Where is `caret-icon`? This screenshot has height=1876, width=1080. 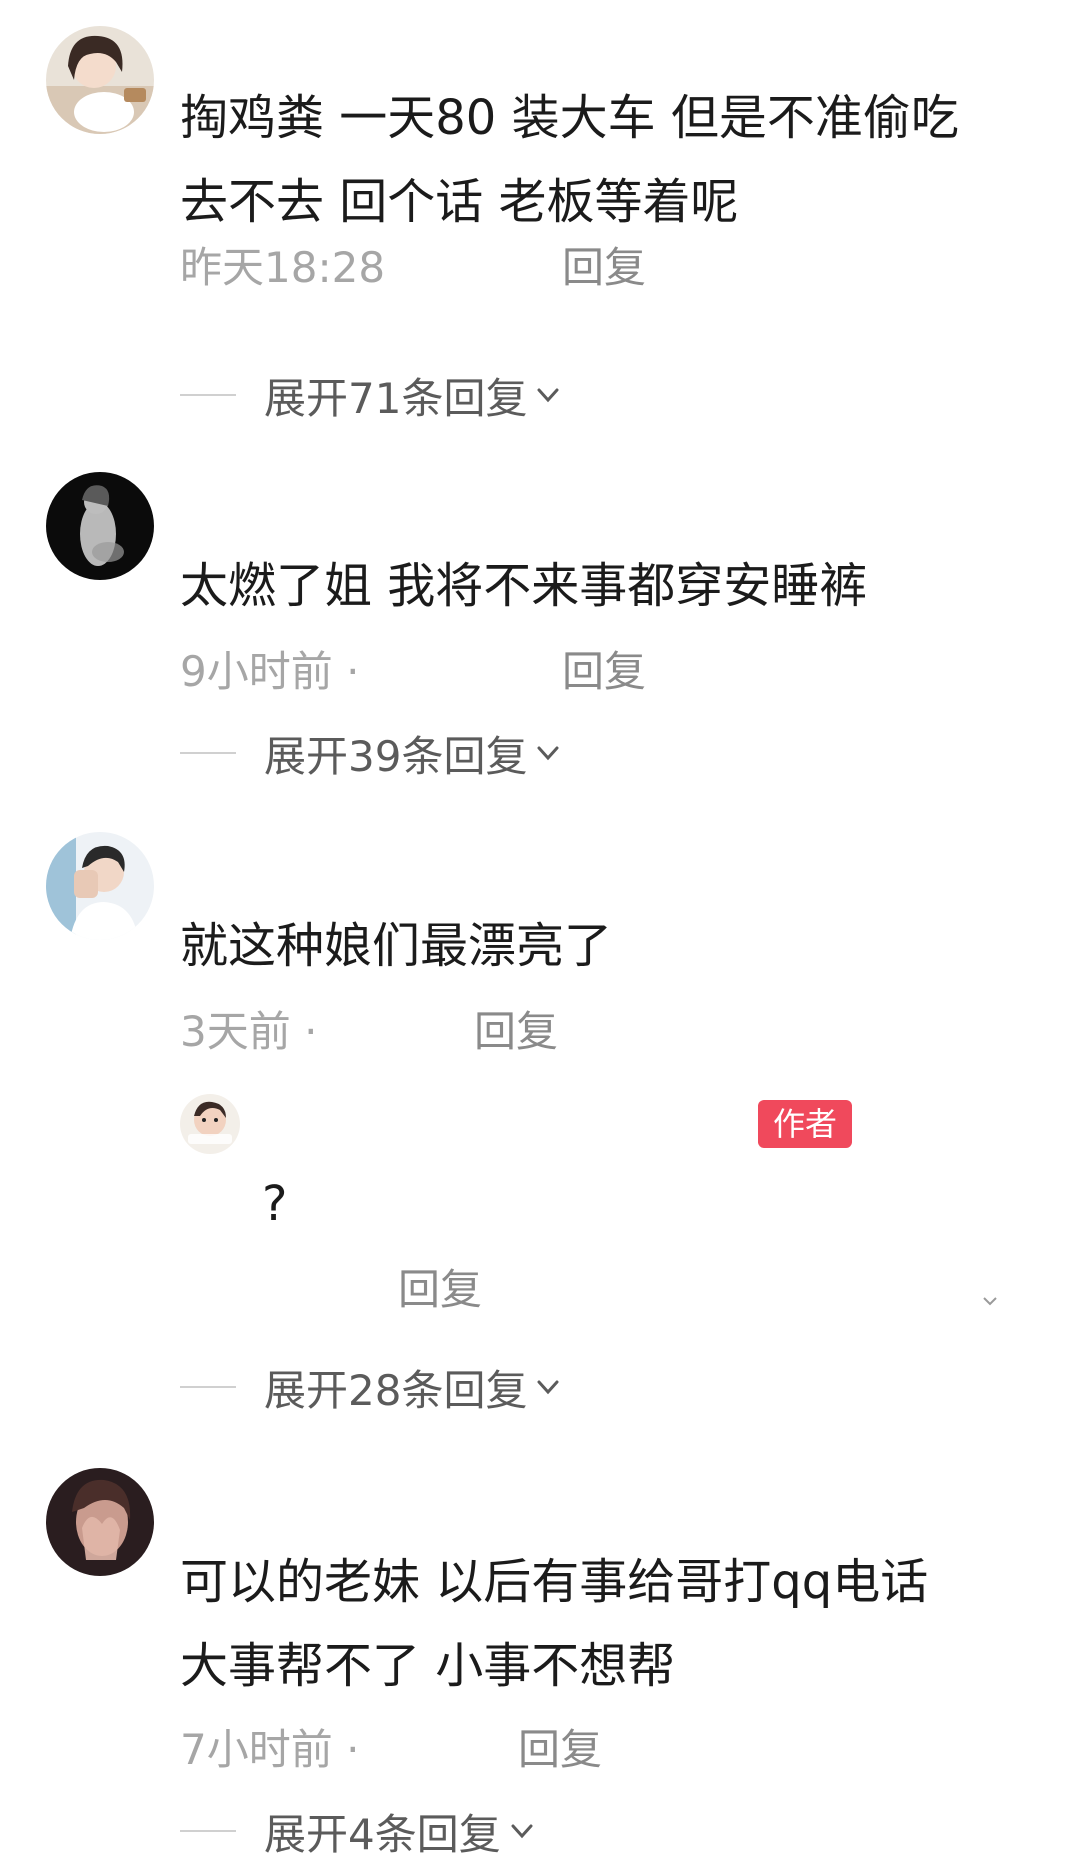
caret-icon is located at coordinates (990, 1301).